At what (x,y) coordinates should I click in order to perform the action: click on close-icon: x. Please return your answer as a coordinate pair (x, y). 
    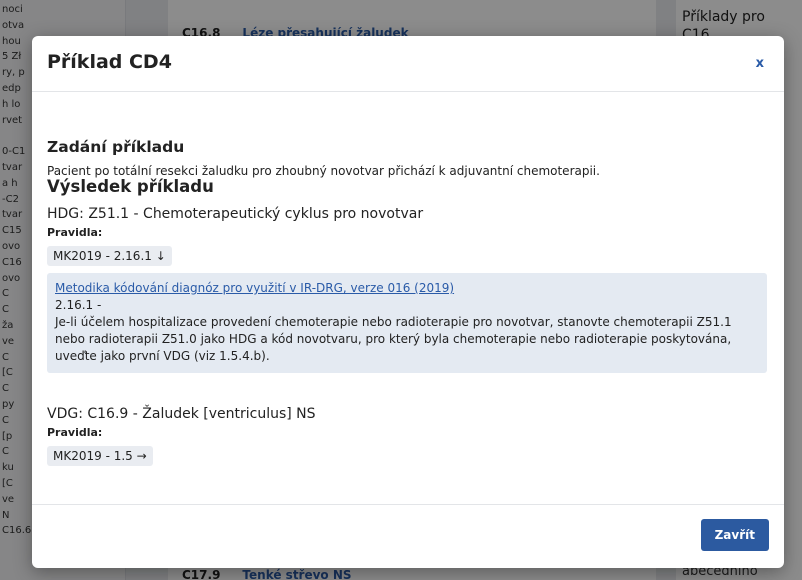
    Looking at the image, I should click on (760, 63).